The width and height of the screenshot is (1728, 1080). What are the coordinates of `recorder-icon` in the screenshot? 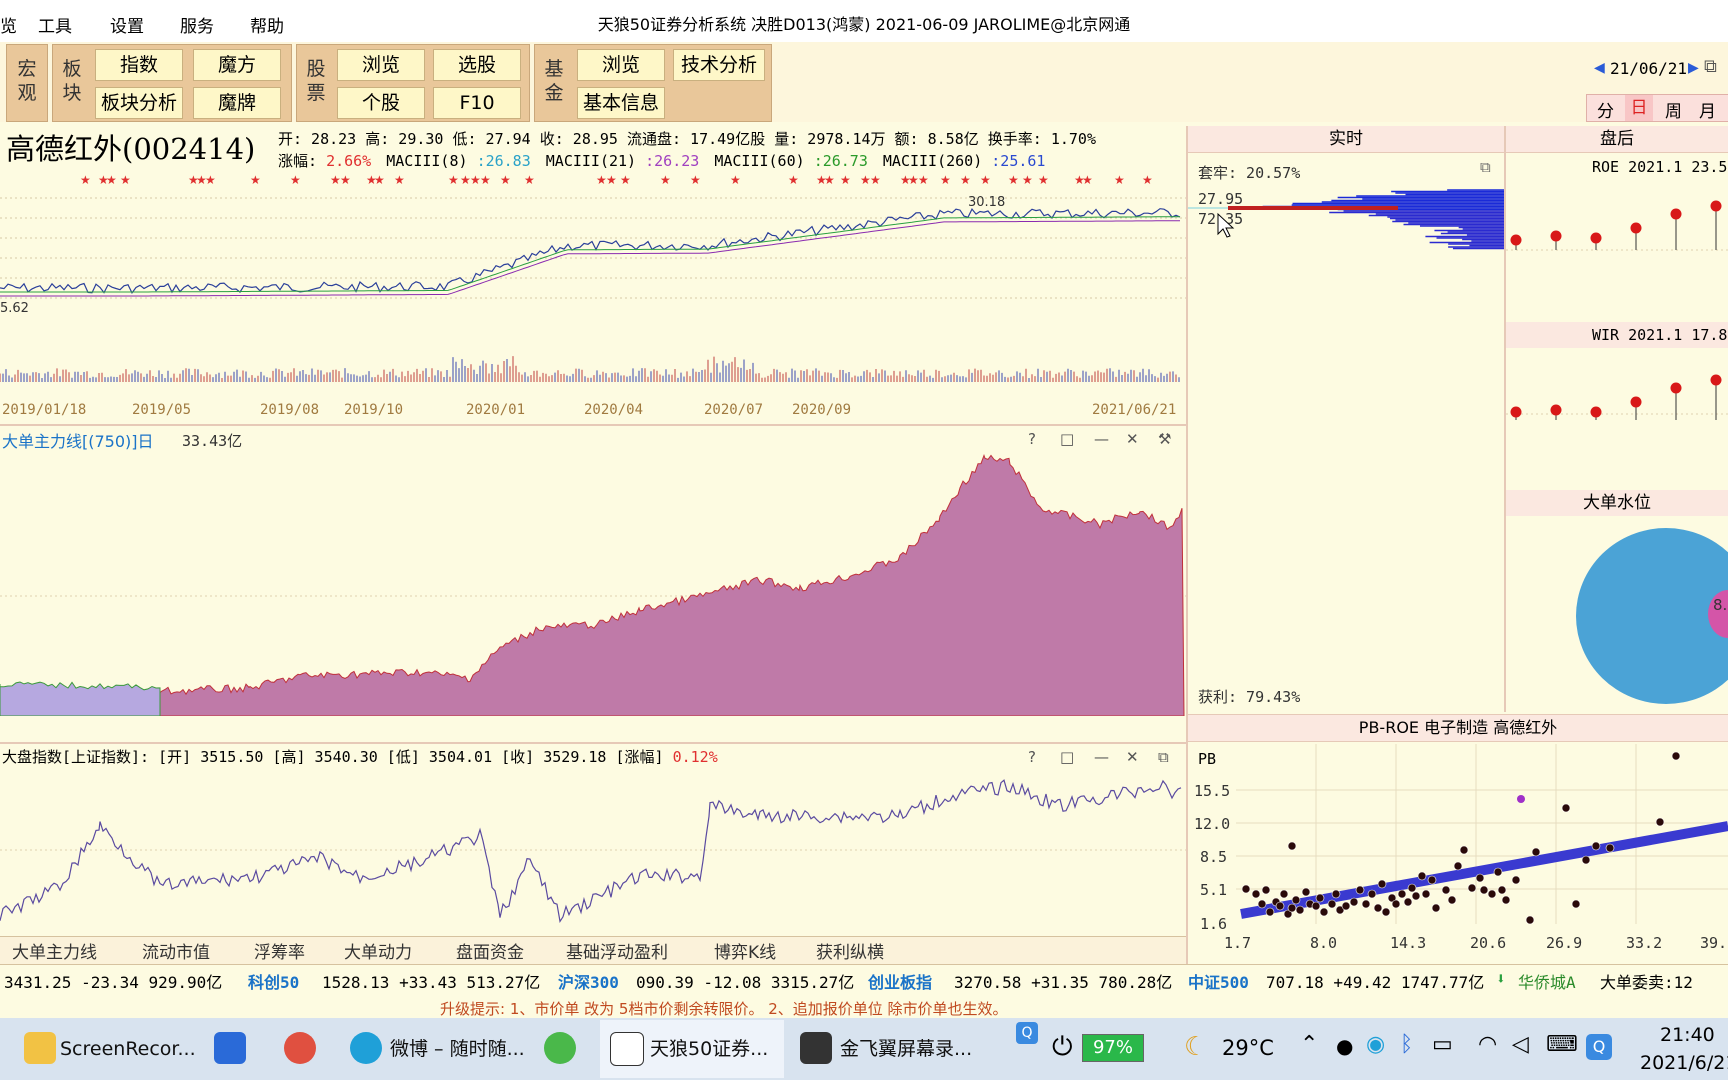 It's located at (816, 1048).